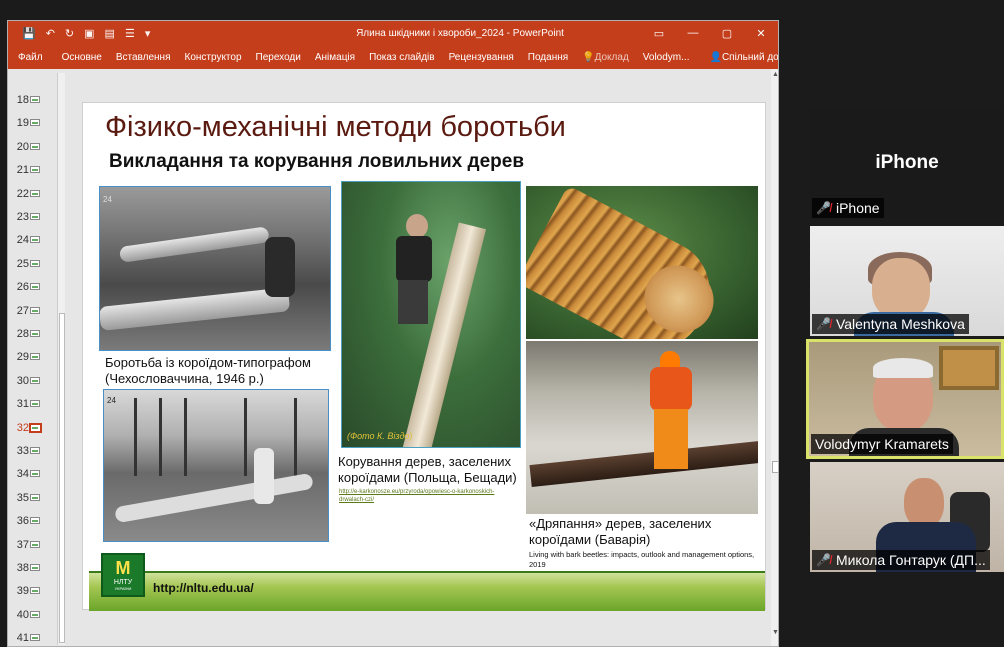 The height and width of the screenshot is (647, 1004). I want to click on participant-tile-volodymyr: Volodymyr Kramarets, so click(905, 399).